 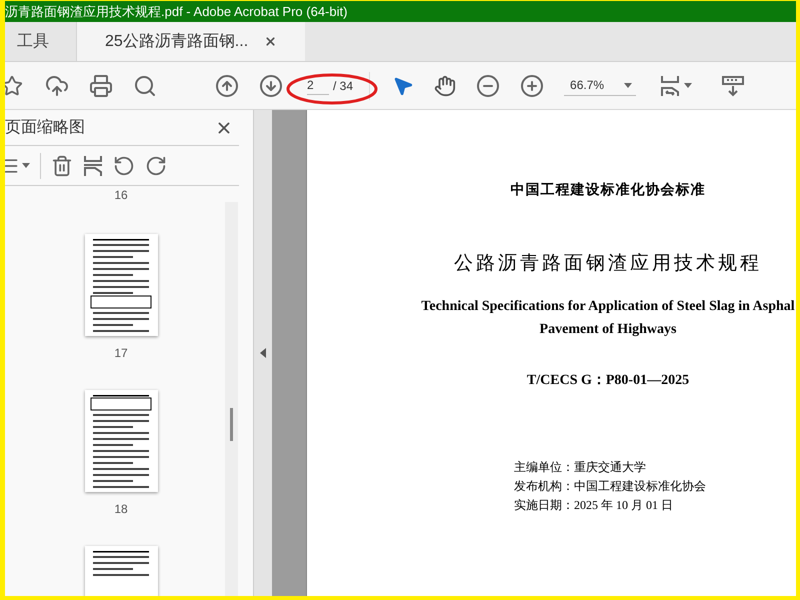 I want to click on scrollbar-thumb, so click(x=231, y=424).